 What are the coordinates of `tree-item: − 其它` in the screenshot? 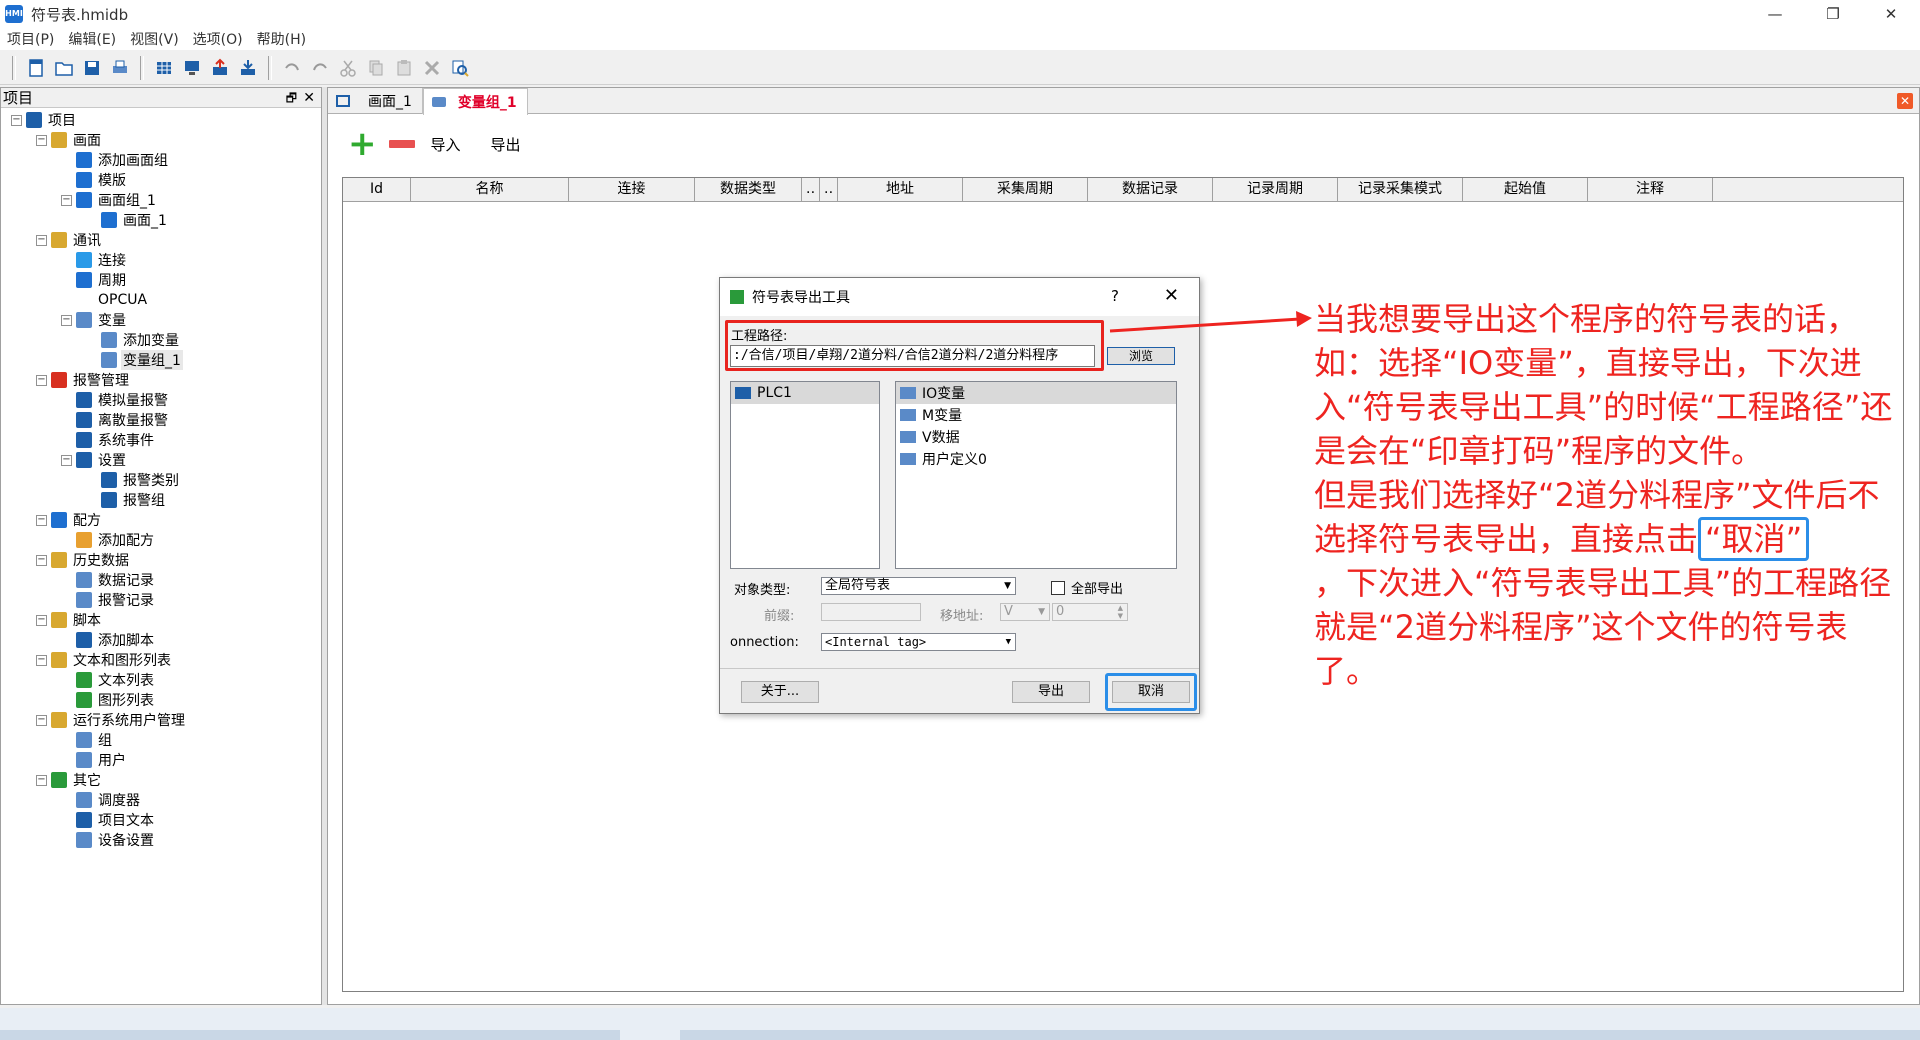 It's located at (161, 780).